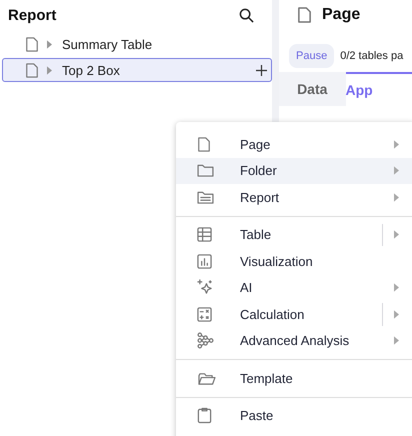  What do you see at coordinates (294, 144) in the screenshot?
I see `menu-item: Page` at bounding box center [294, 144].